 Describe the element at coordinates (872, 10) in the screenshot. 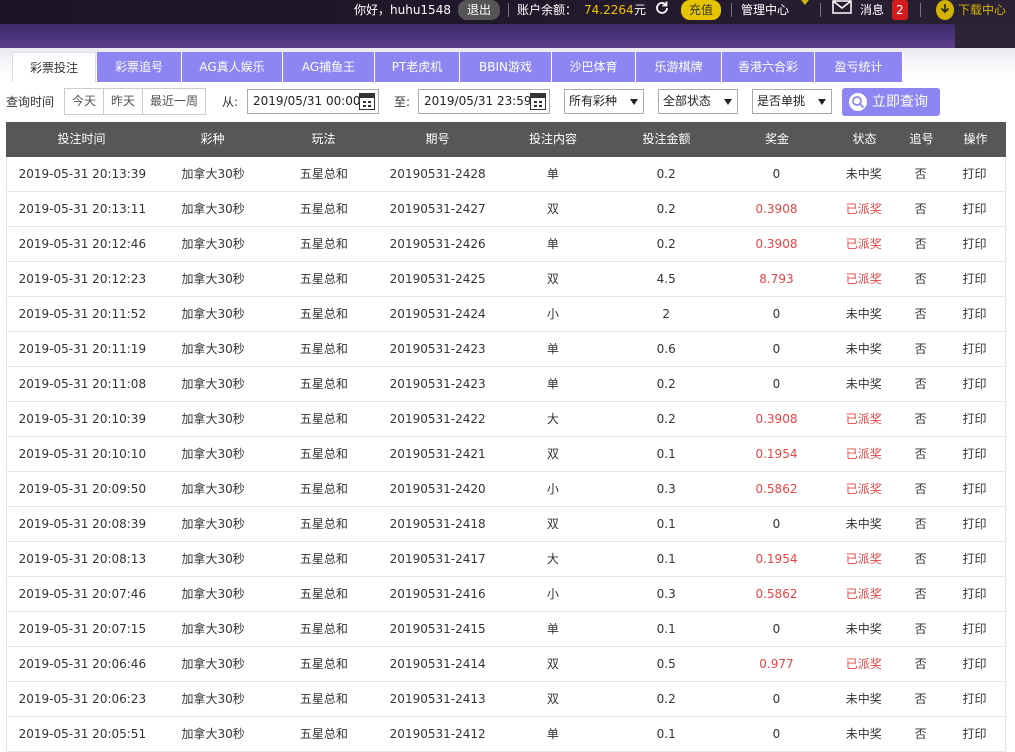

I see `messages-link: 消息` at that location.